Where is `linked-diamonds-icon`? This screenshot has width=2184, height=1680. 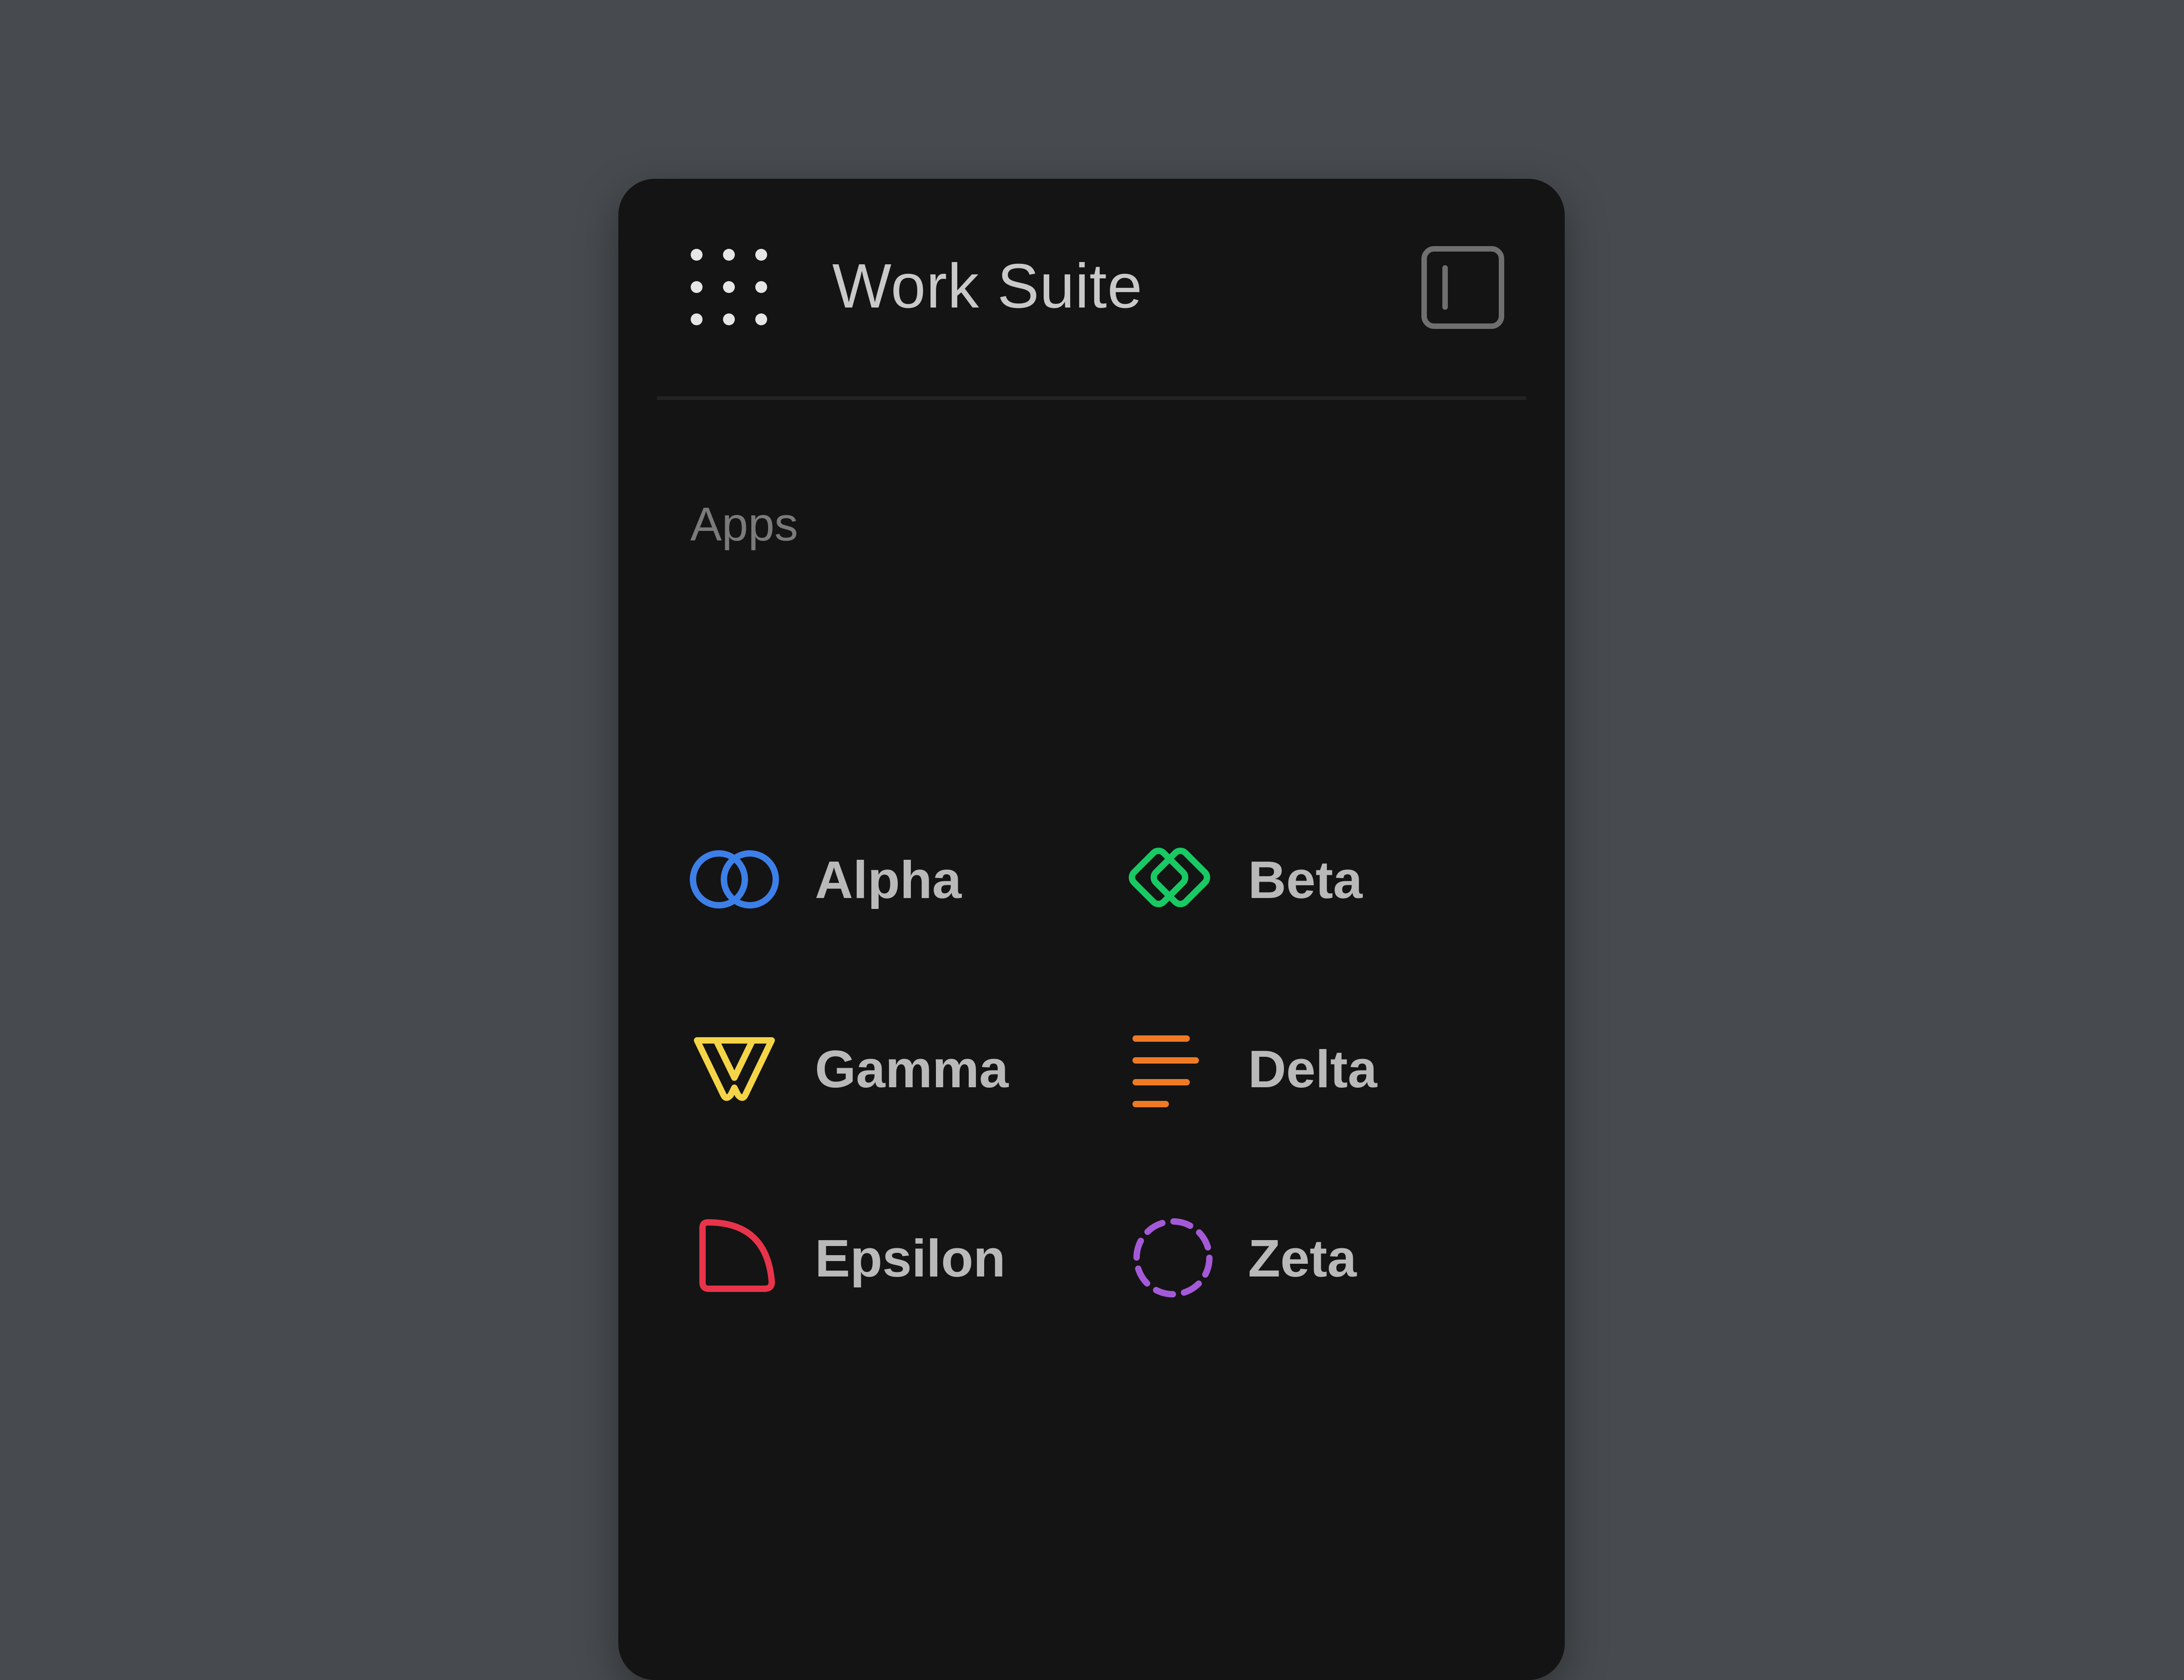
linked-diamonds-icon is located at coordinates (1167, 879).